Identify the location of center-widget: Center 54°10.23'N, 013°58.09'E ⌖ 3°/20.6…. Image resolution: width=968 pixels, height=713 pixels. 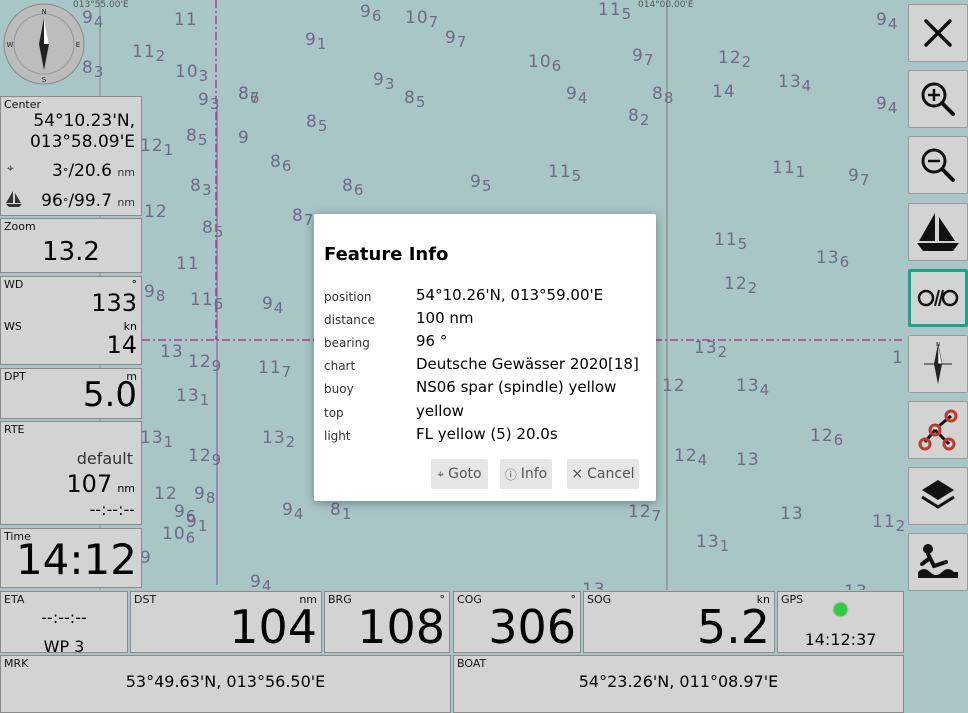
(71, 156).